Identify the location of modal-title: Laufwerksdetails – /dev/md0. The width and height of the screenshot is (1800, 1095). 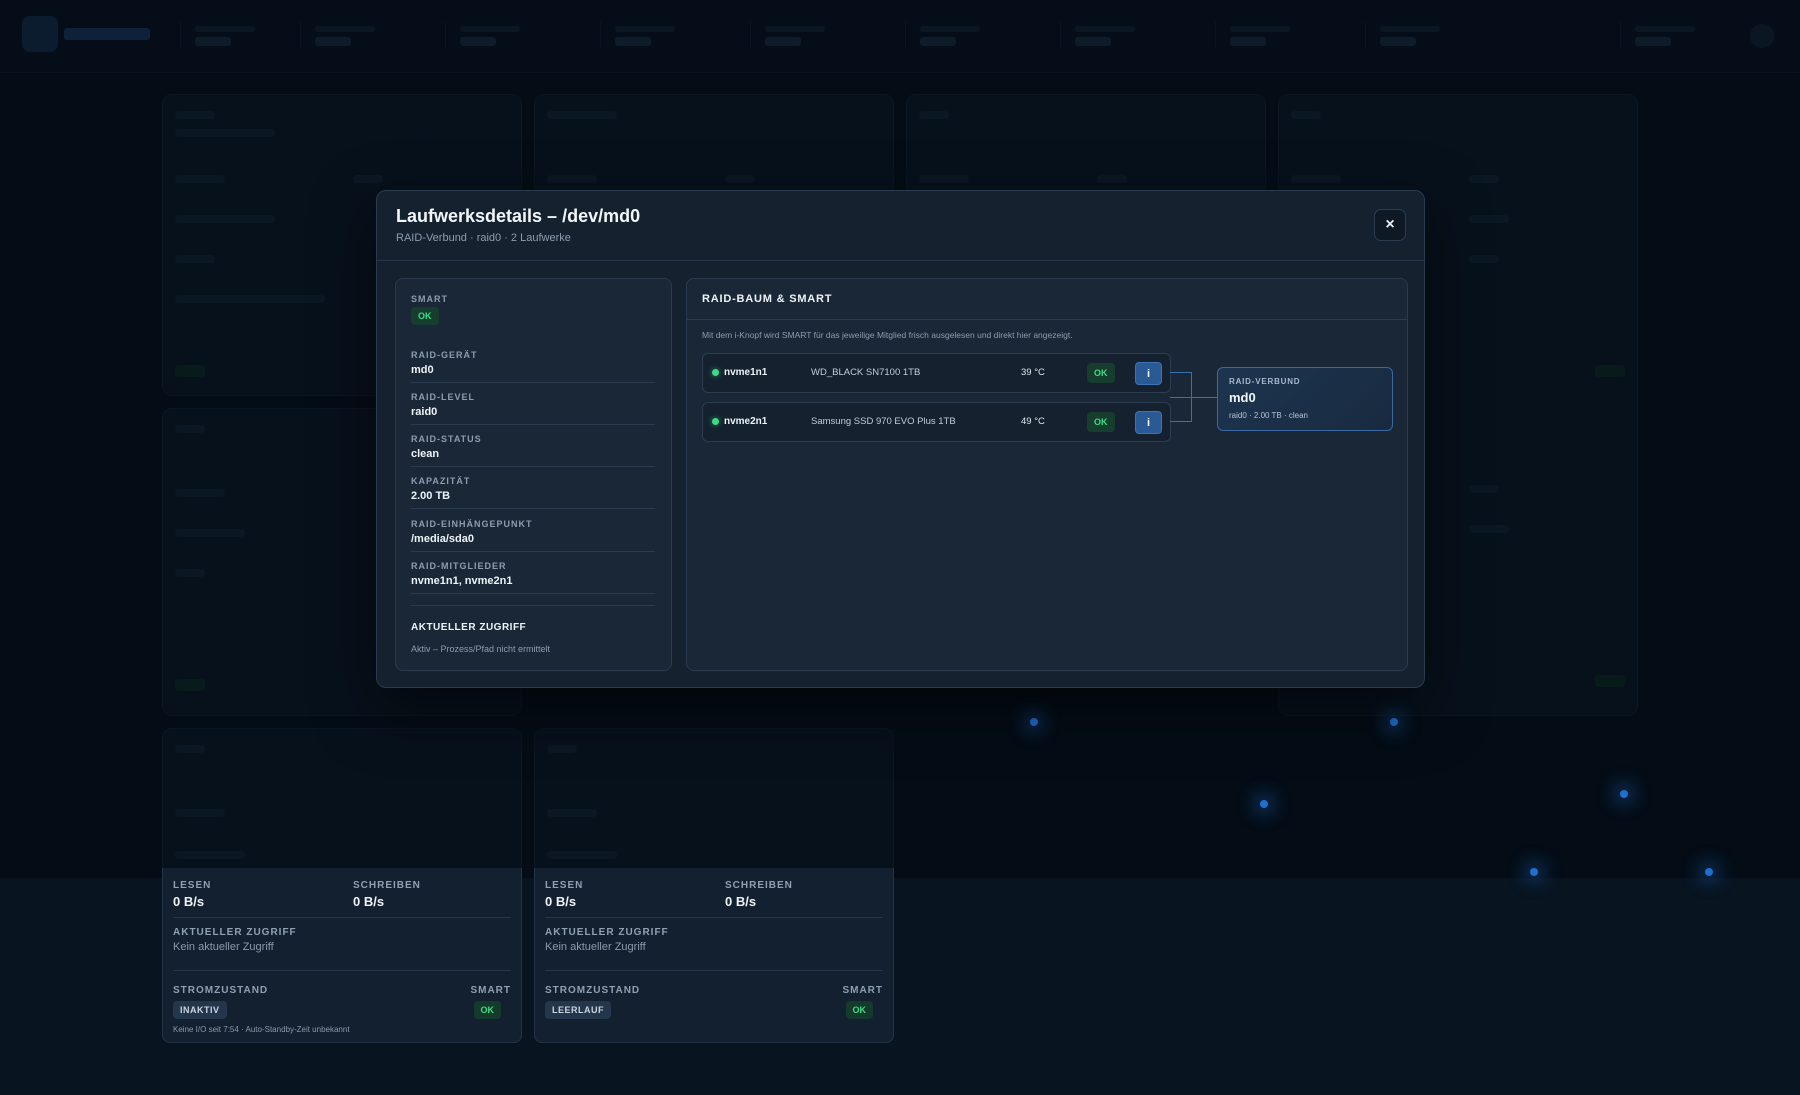
(518, 216).